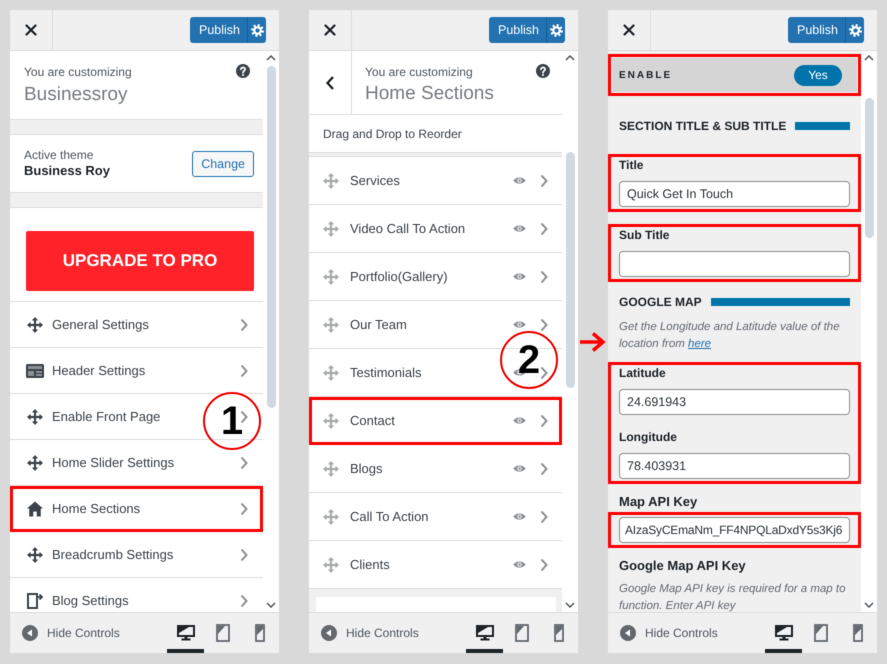  I want to click on home-icon, so click(35, 508).